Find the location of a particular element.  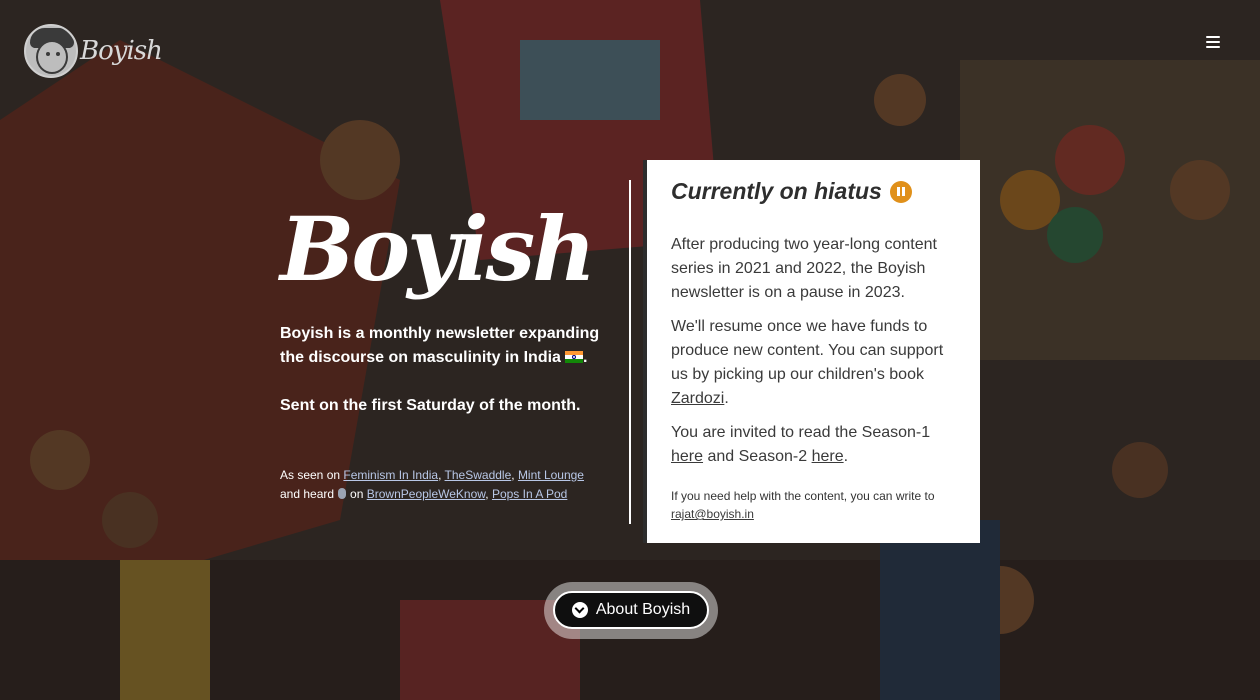

logo-text: Boyish is located at coordinates (121, 51).